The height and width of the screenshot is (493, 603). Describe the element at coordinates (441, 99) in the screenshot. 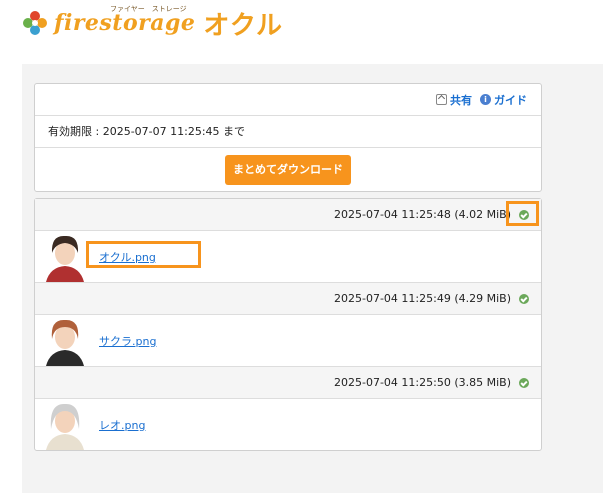

I see `share-icon` at that location.